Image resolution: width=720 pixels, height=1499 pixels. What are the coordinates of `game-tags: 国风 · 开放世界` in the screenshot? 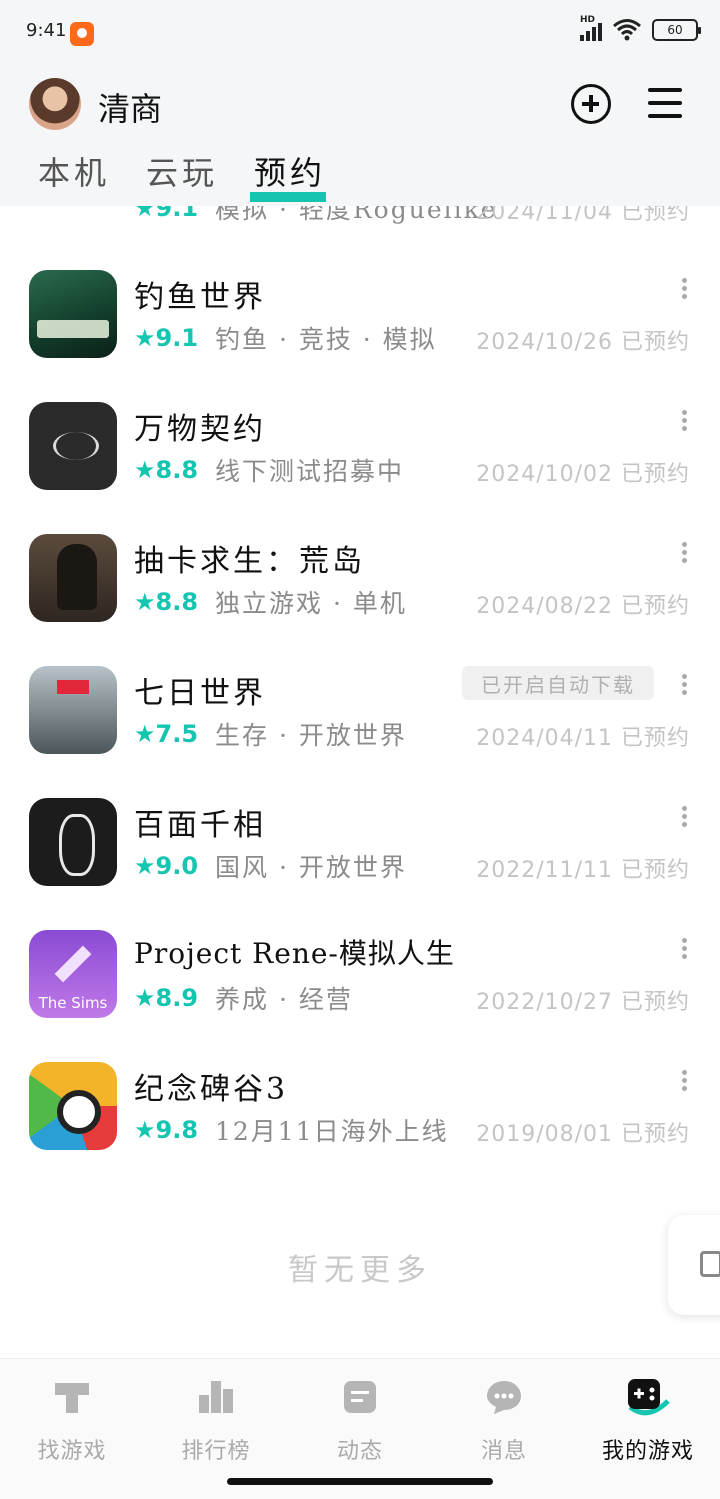 It's located at (311, 867).